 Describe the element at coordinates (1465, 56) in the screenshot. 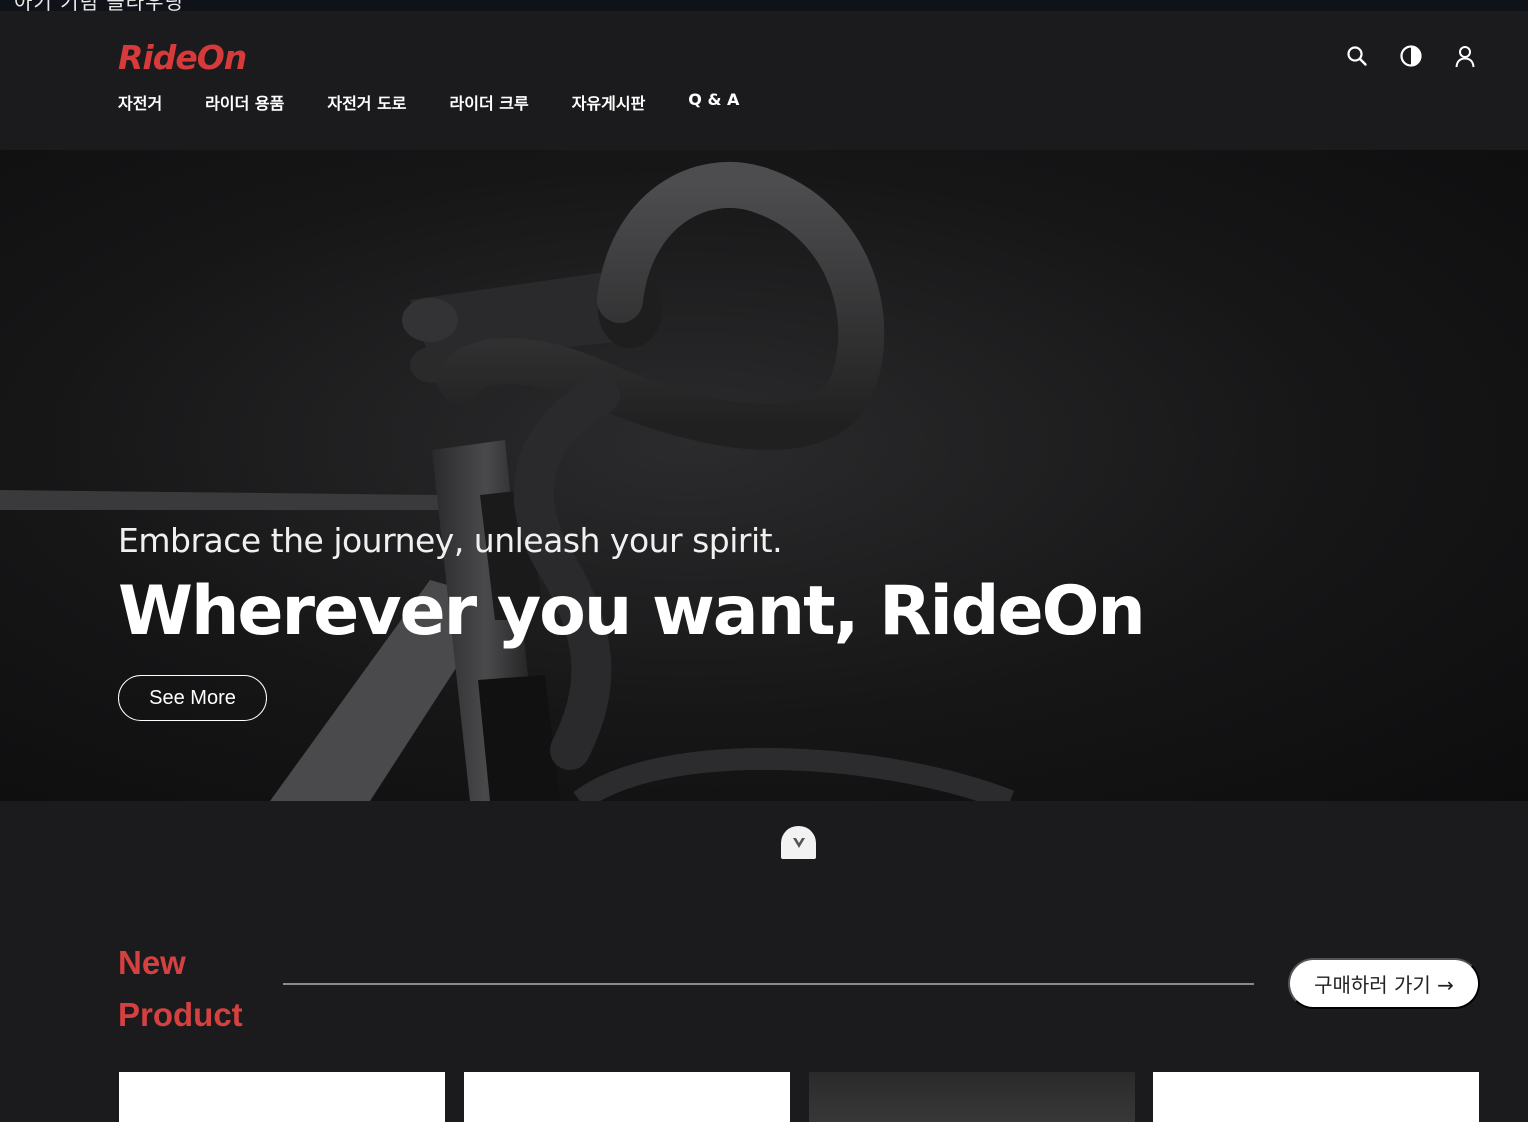

I see `user-icon` at that location.